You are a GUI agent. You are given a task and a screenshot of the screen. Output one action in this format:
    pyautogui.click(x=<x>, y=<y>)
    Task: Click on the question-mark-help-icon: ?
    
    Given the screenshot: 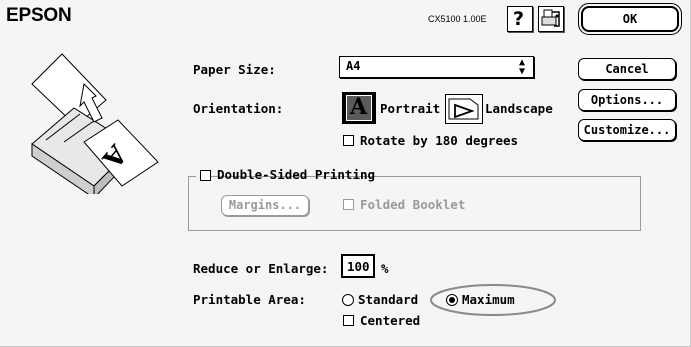 What is the action you would take?
    pyautogui.click(x=519, y=19)
    